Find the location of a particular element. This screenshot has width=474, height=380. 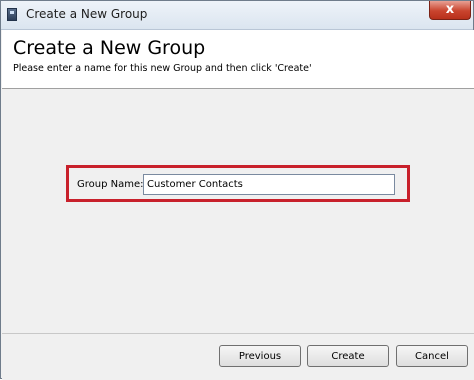

page-title: Create a New Group is located at coordinates (109, 48).